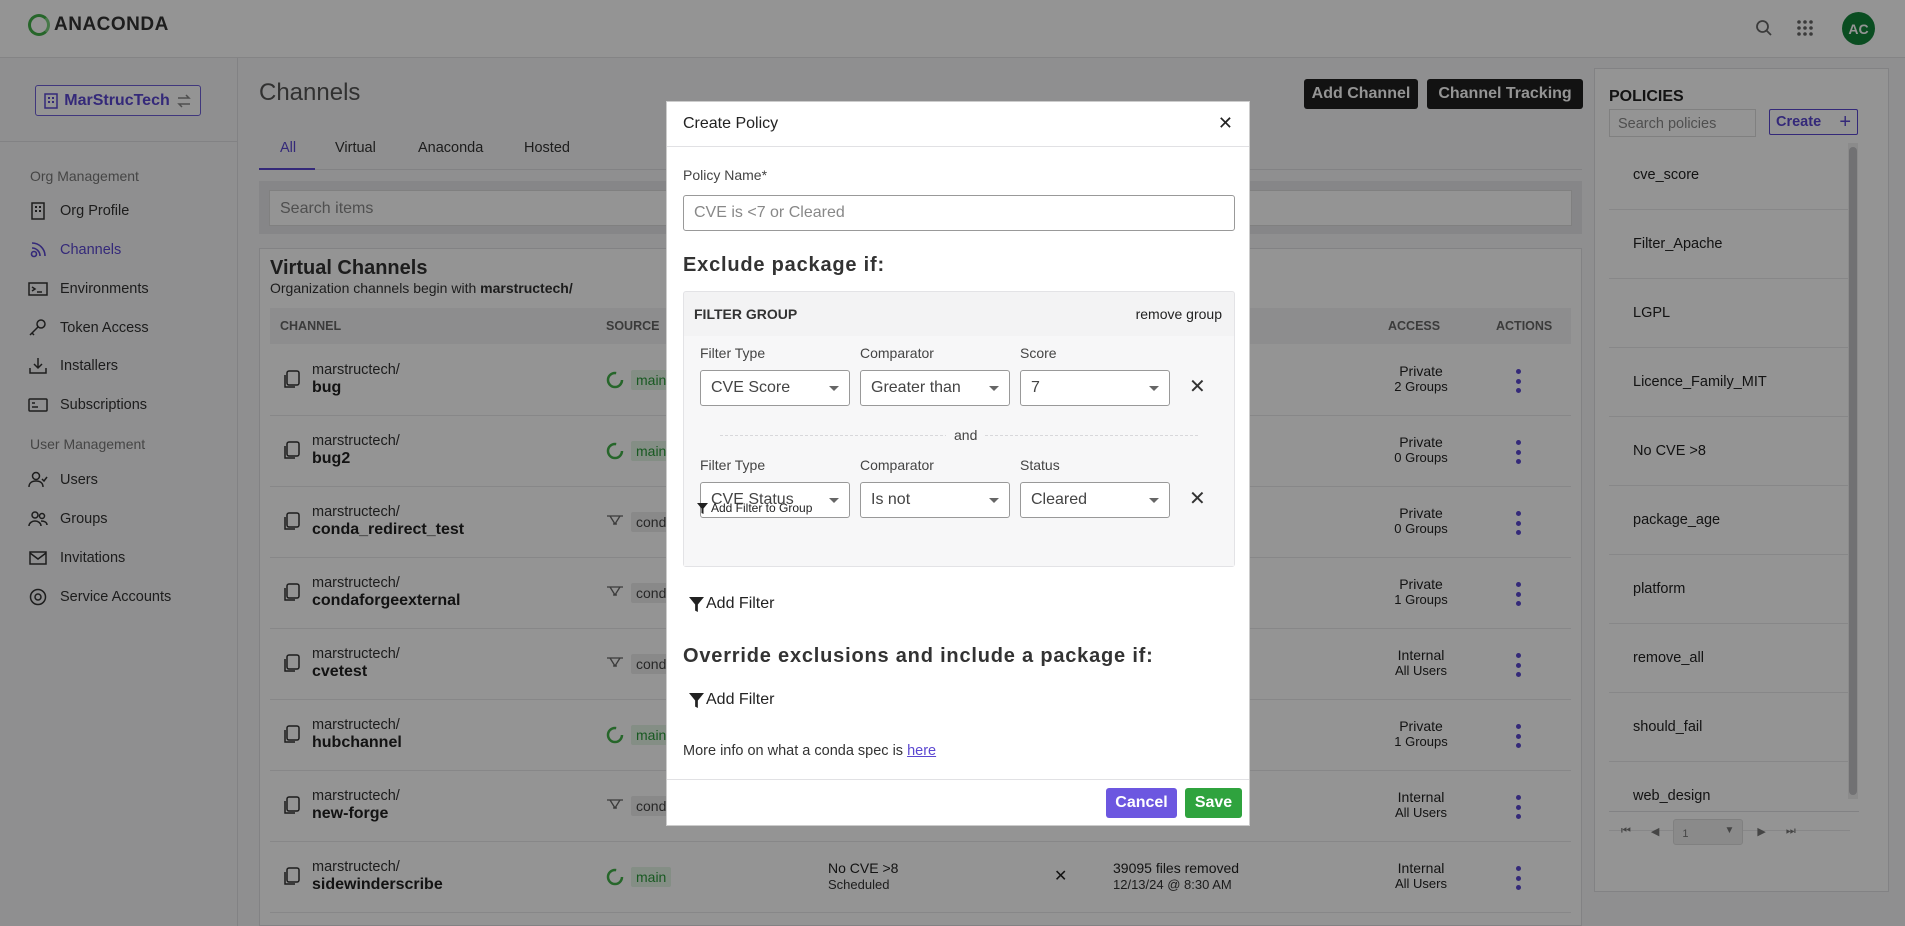  What do you see at coordinates (810, 751) in the screenshot?
I see `more-info-text: More info on what a conda spec is here` at bounding box center [810, 751].